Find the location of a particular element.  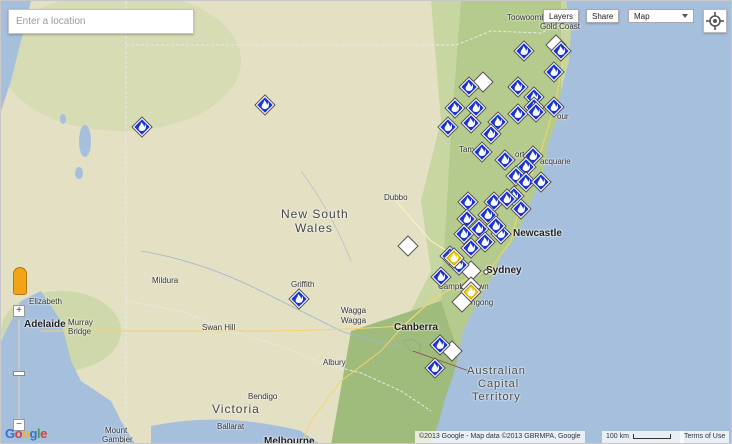

layers-button: Layers is located at coordinates (561, 16).